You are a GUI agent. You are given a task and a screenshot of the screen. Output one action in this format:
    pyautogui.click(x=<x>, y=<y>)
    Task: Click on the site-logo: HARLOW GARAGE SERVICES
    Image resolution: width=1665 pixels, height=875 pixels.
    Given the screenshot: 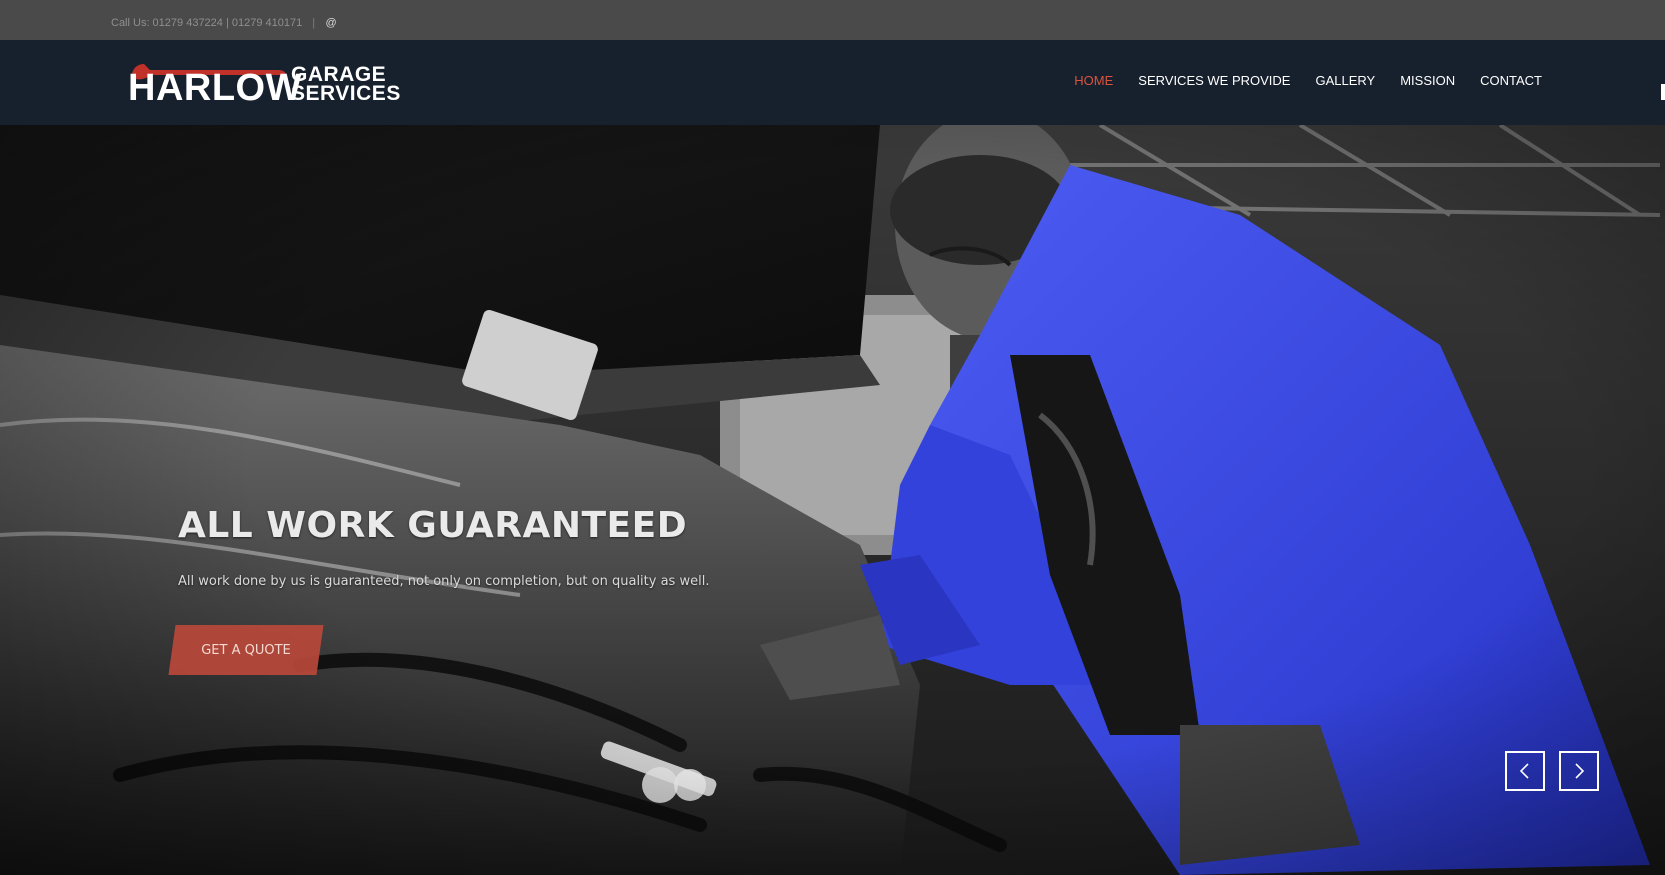 What is the action you would take?
    pyautogui.click(x=264, y=85)
    